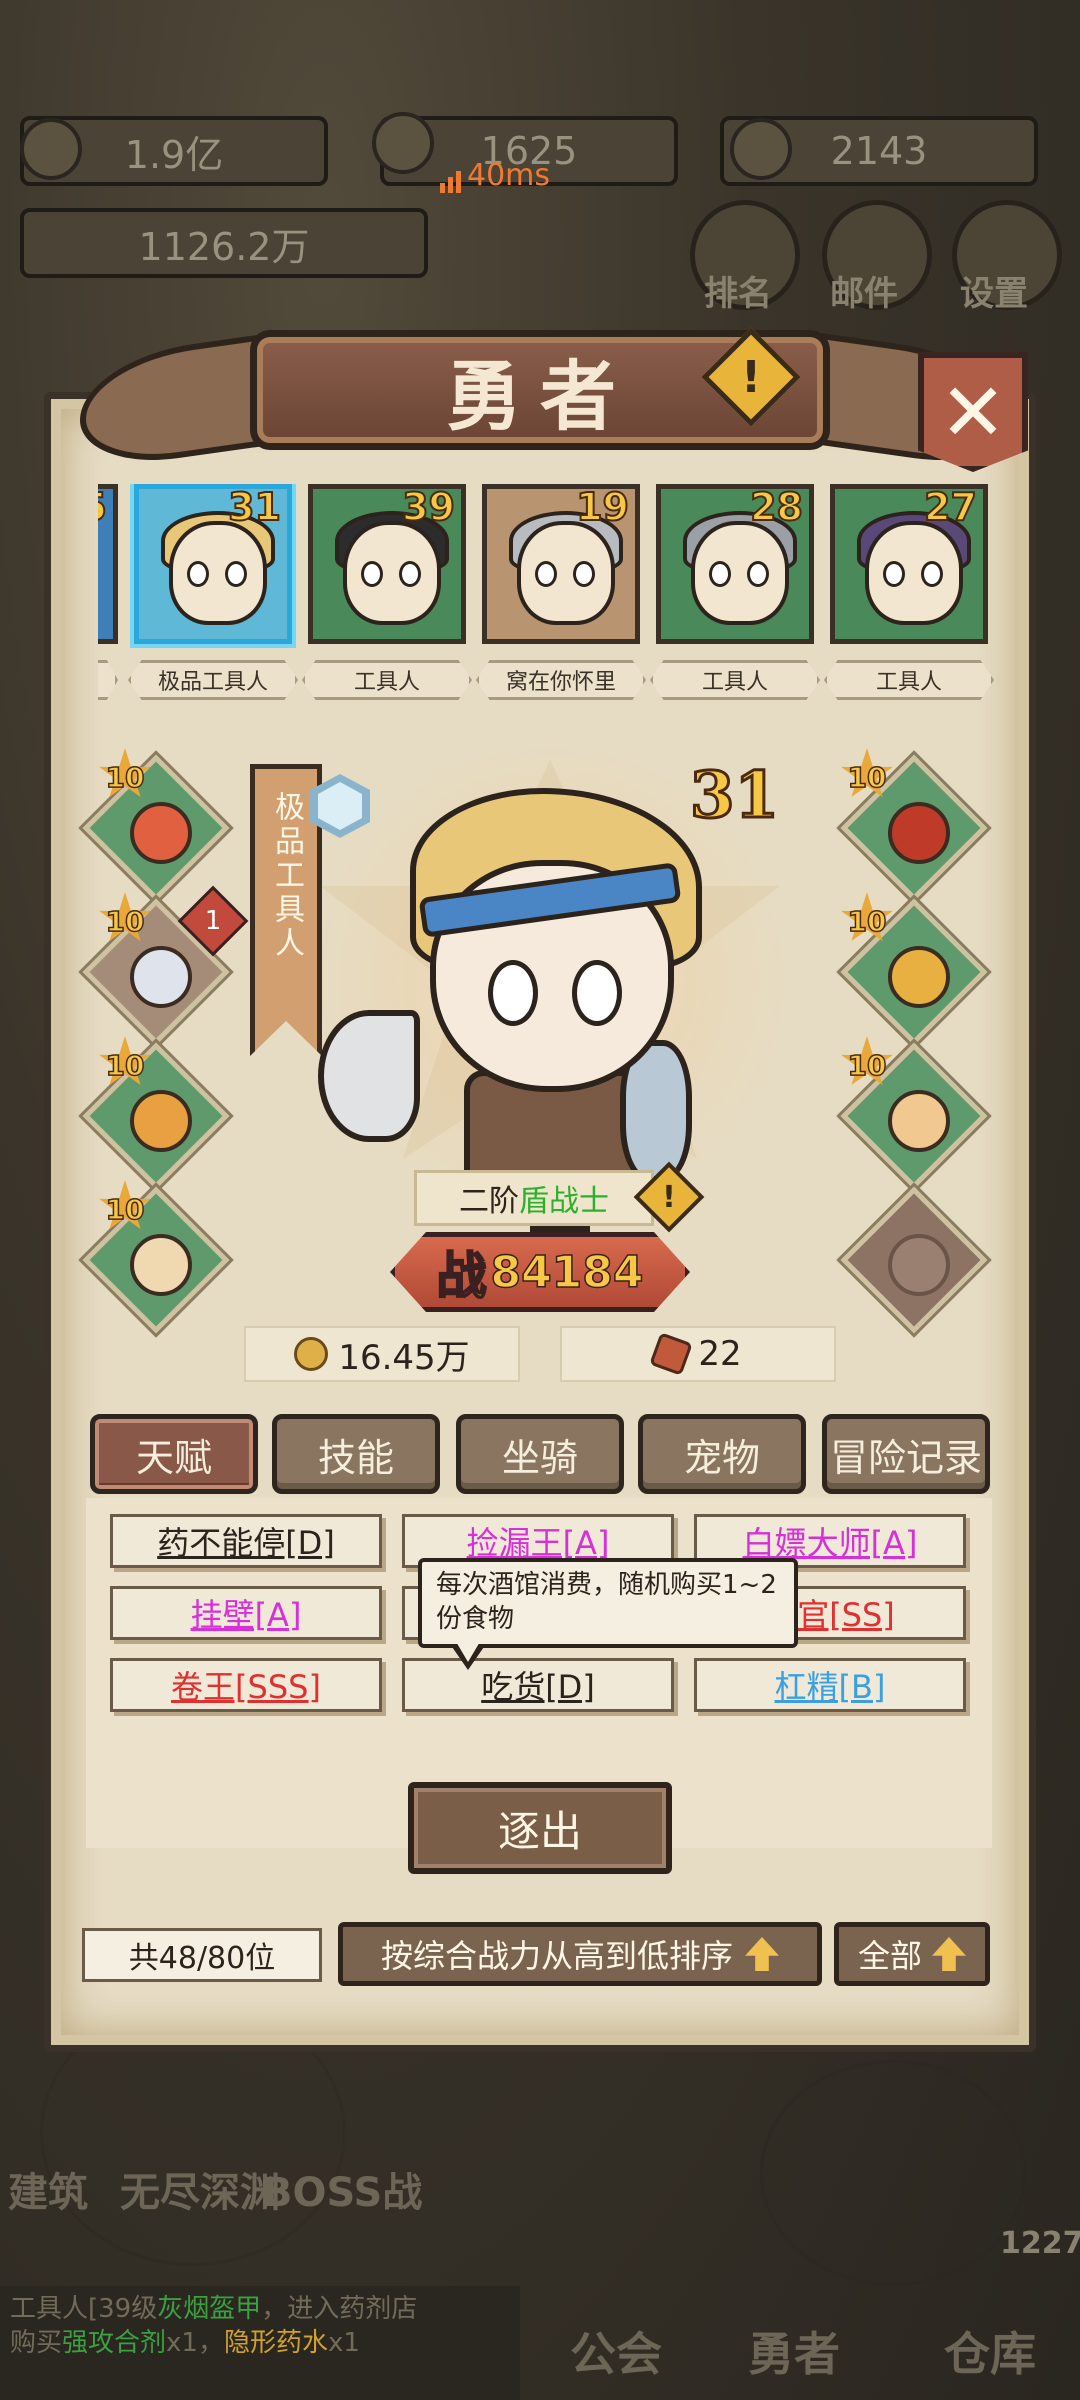 The image size is (1080, 2400). I want to click on ranking-label: 排名, so click(738, 294).